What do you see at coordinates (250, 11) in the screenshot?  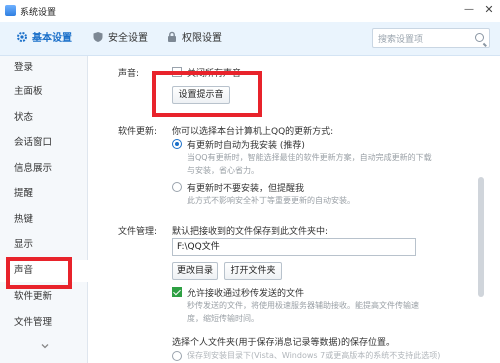 I see `title-bar: 系统设置 — ✕` at bounding box center [250, 11].